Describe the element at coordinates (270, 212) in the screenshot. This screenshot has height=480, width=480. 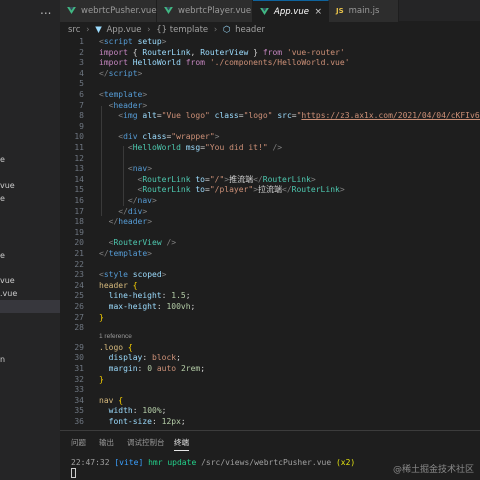
I see `code-line: 17 </div>` at that location.